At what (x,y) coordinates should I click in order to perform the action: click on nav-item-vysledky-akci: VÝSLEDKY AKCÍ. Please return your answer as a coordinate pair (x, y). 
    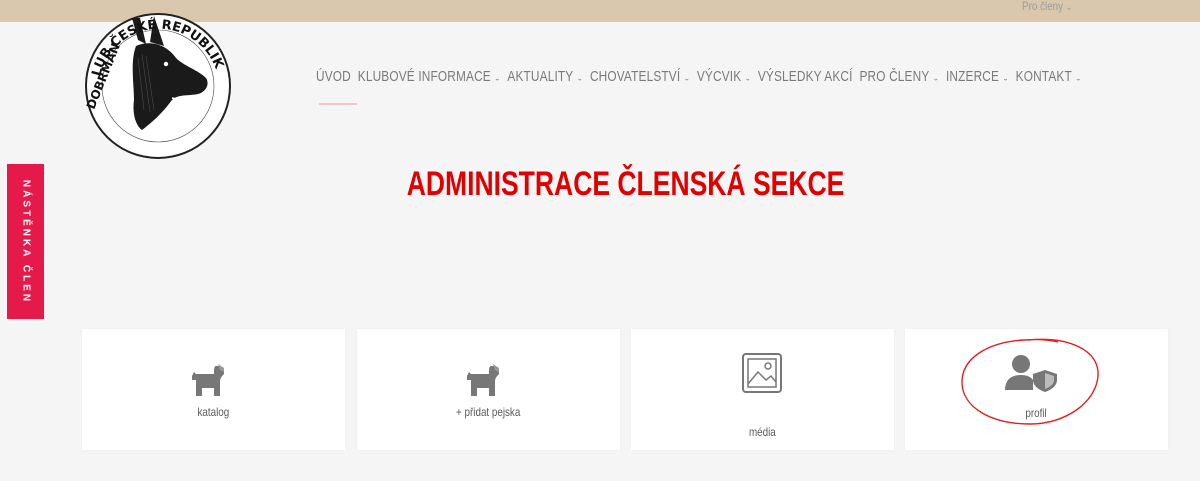
    Looking at the image, I should click on (807, 76).